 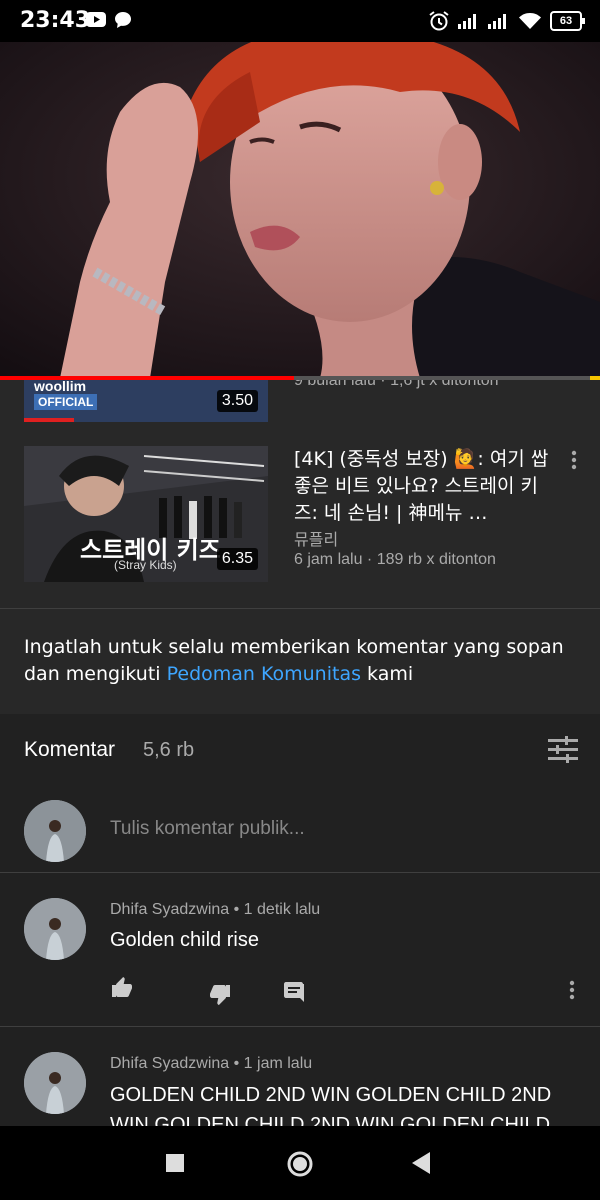 What do you see at coordinates (215, 909) in the screenshot?
I see `comment-author-line: Dhifa Syadzwina • 1 detik lalu` at bounding box center [215, 909].